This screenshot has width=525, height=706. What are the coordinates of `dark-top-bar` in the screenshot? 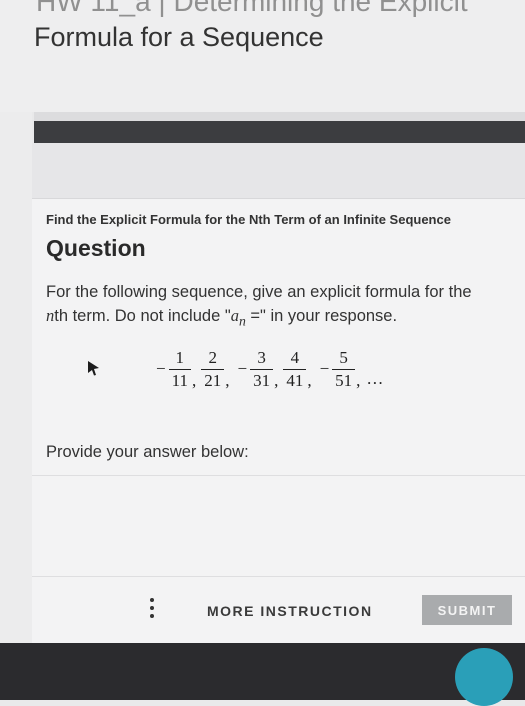 It's located at (279, 132).